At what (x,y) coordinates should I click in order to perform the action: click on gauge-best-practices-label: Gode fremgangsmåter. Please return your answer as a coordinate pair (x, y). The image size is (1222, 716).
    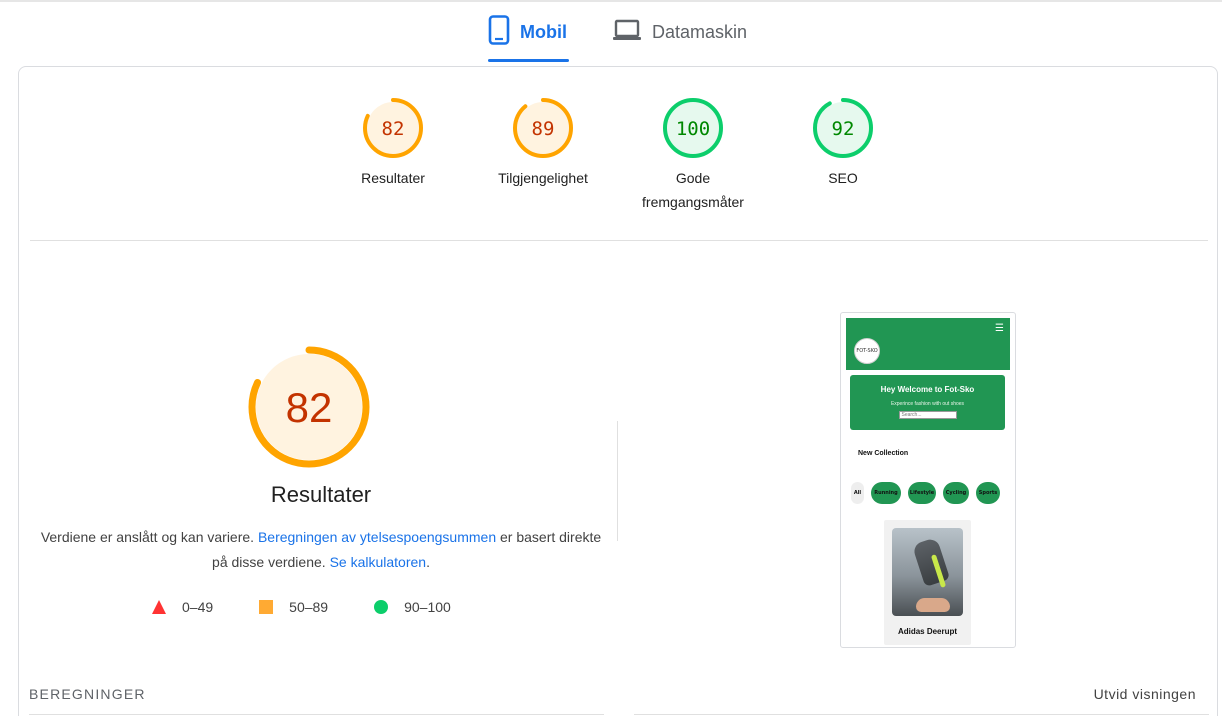
    Looking at the image, I should click on (693, 190).